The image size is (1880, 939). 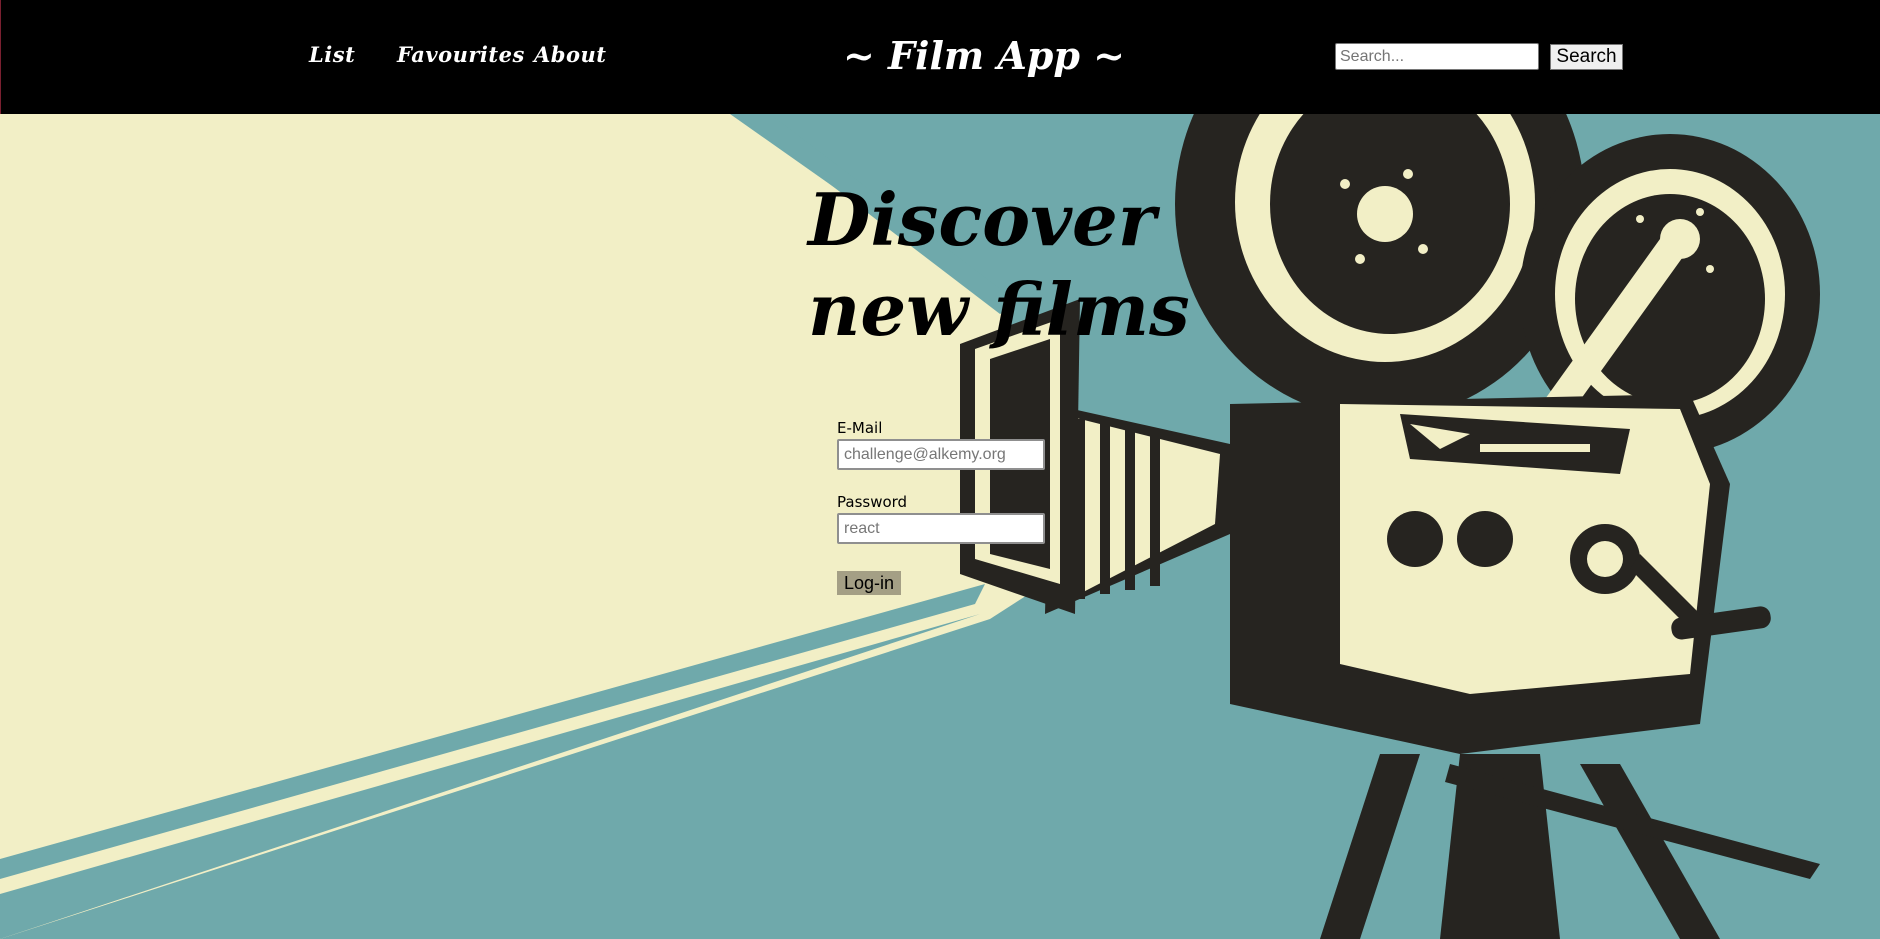 What do you see at coordinates (1586, 57) in the screenshot?
I see `search-button: Search` at bounding box center [1586, 57].